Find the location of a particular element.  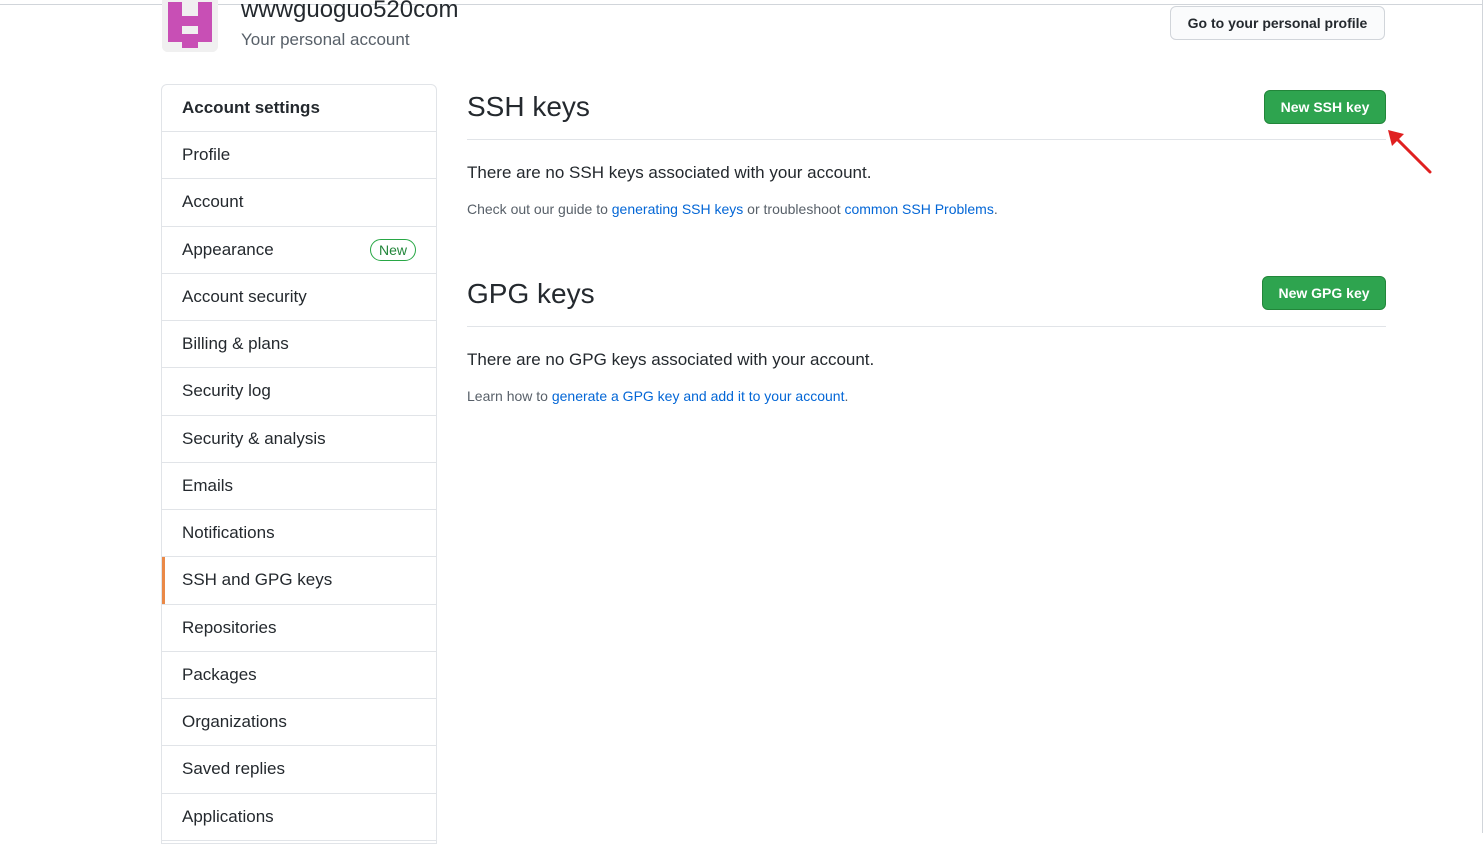

sidebar-item-label: Security log is located at coordinates (226, 391).